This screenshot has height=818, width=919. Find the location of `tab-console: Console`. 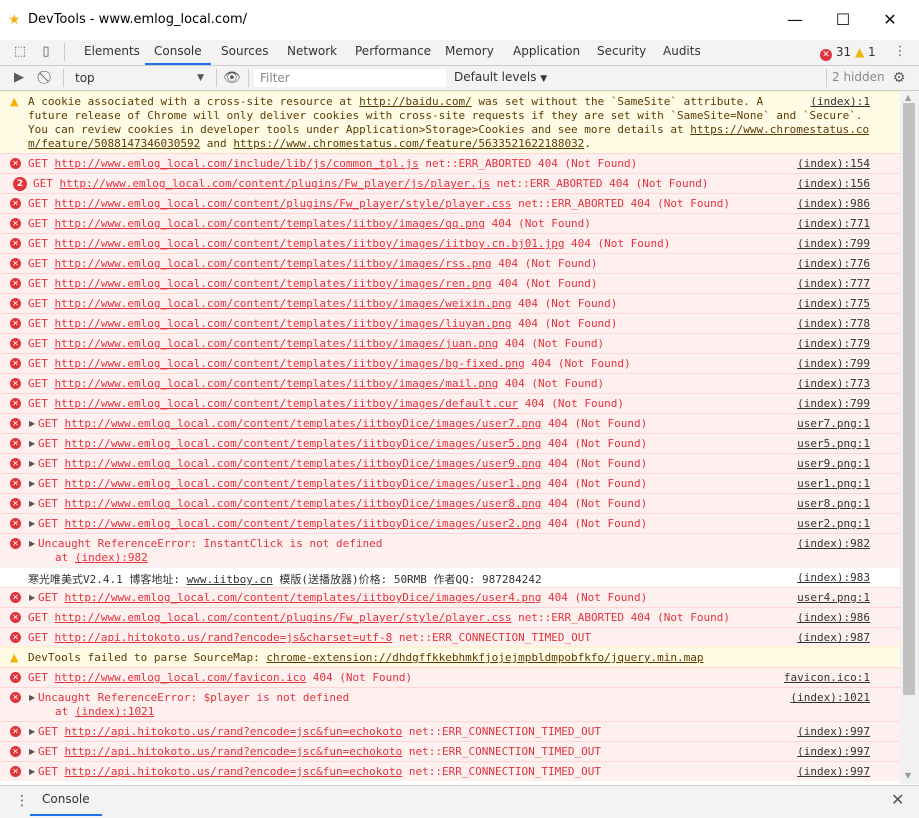

tab-console: Console is located at coordinates (178, 52).